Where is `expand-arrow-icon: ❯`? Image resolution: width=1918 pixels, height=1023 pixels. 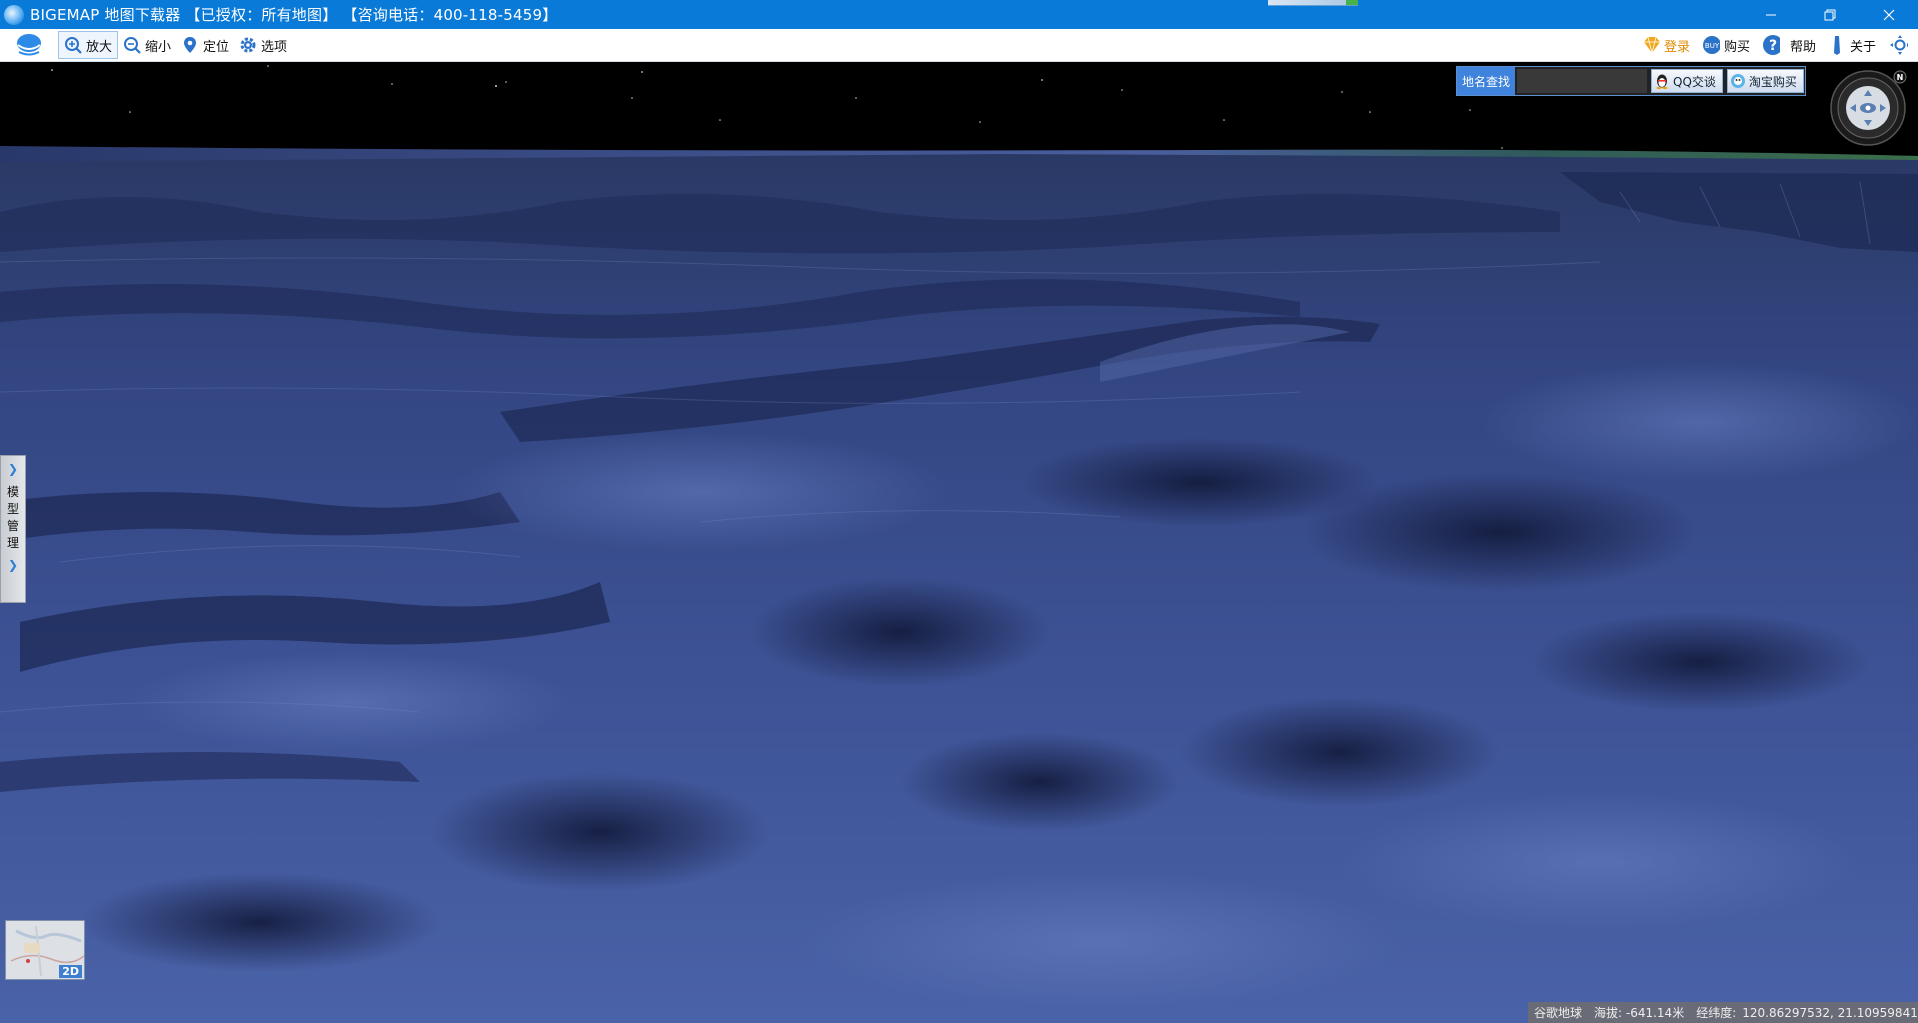 expand-arrow-icon: ❯ is located at coordinates (13, 469).